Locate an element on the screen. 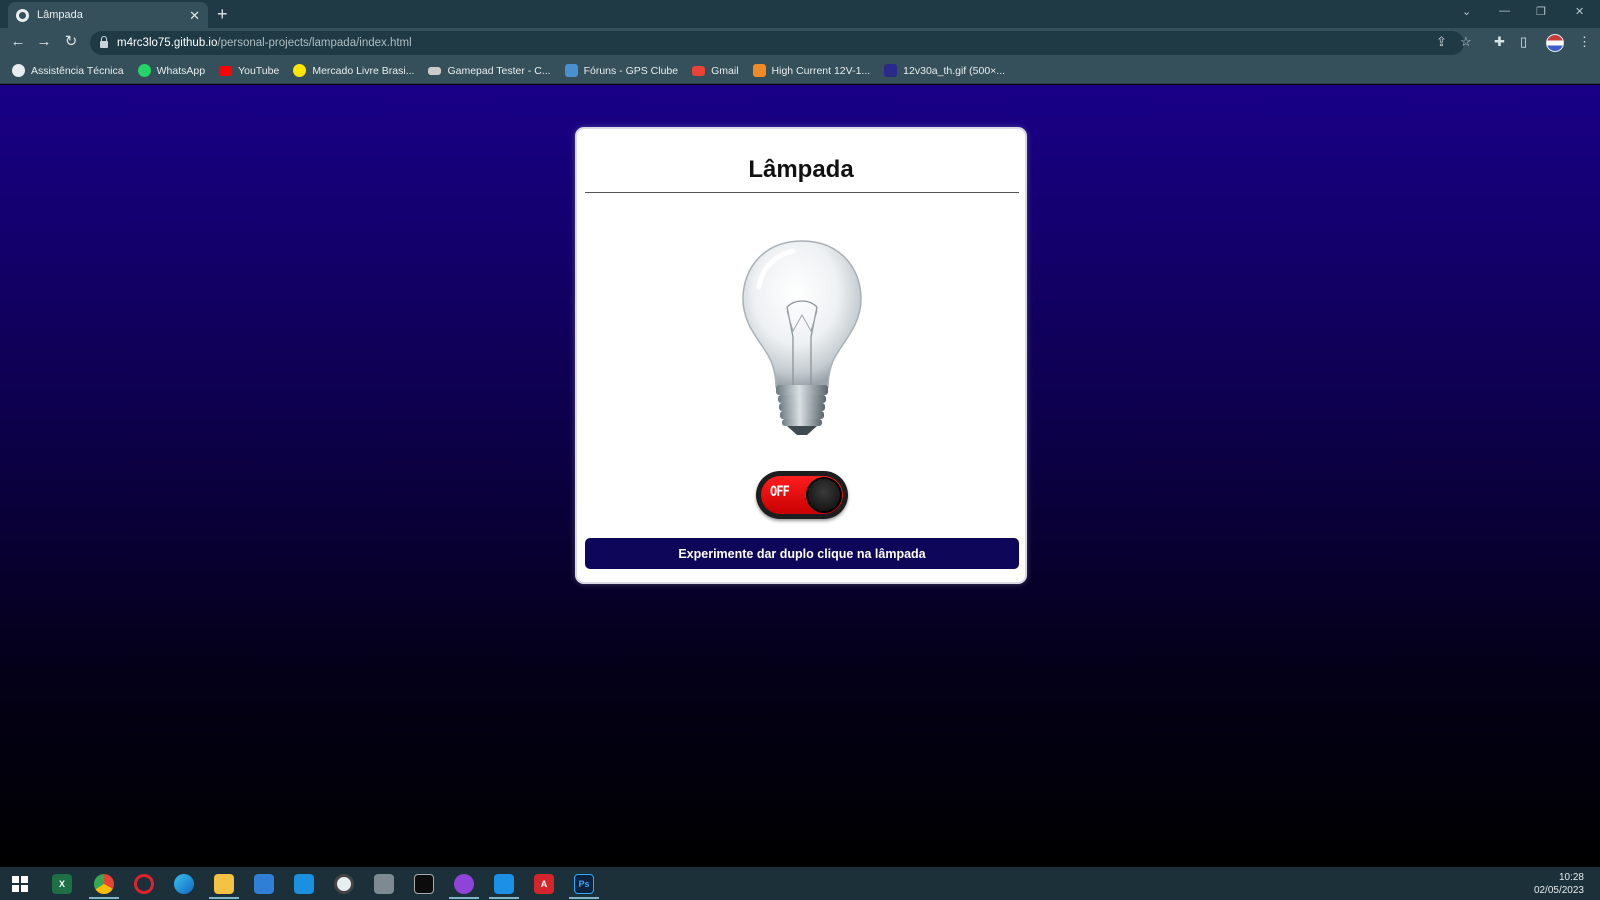 Image resolution: width=1600 pixels, height=900 pixels. bookmark-star-icon: ☆ is located at coordinates (1466, 42).